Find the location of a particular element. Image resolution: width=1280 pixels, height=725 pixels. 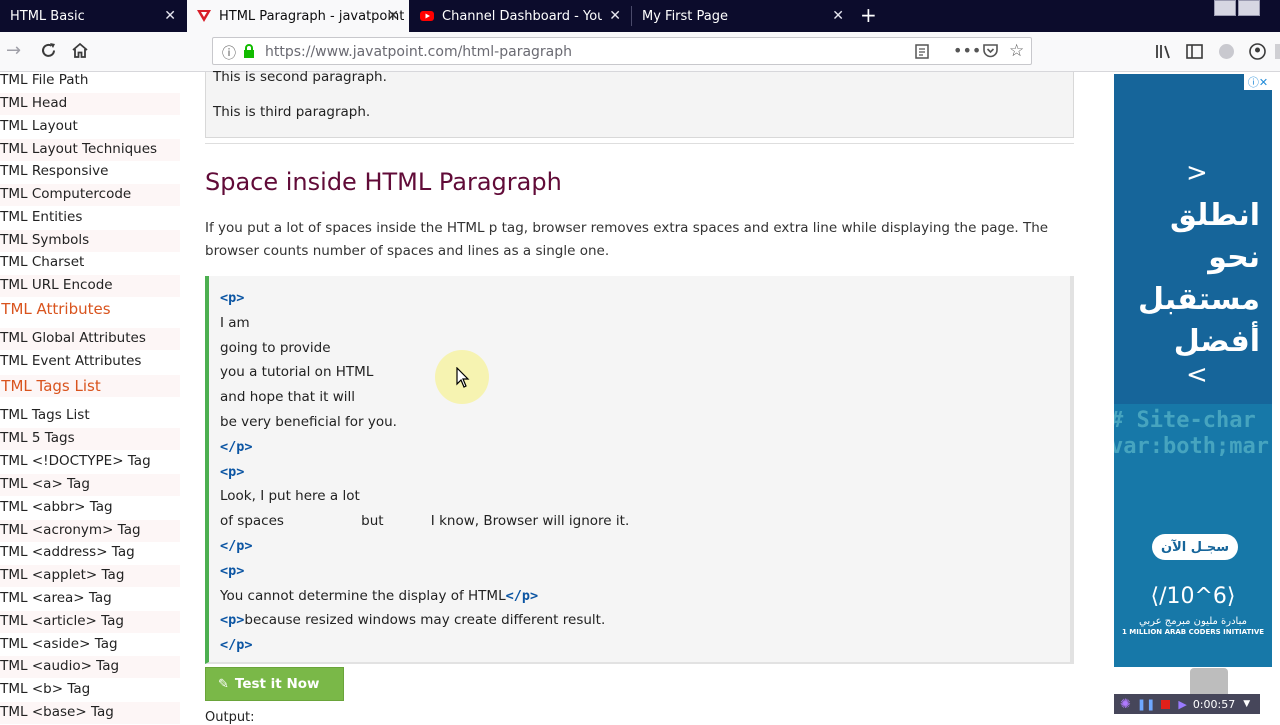

code-text: Look, I put here a lot is located at coordinates (290, 496).